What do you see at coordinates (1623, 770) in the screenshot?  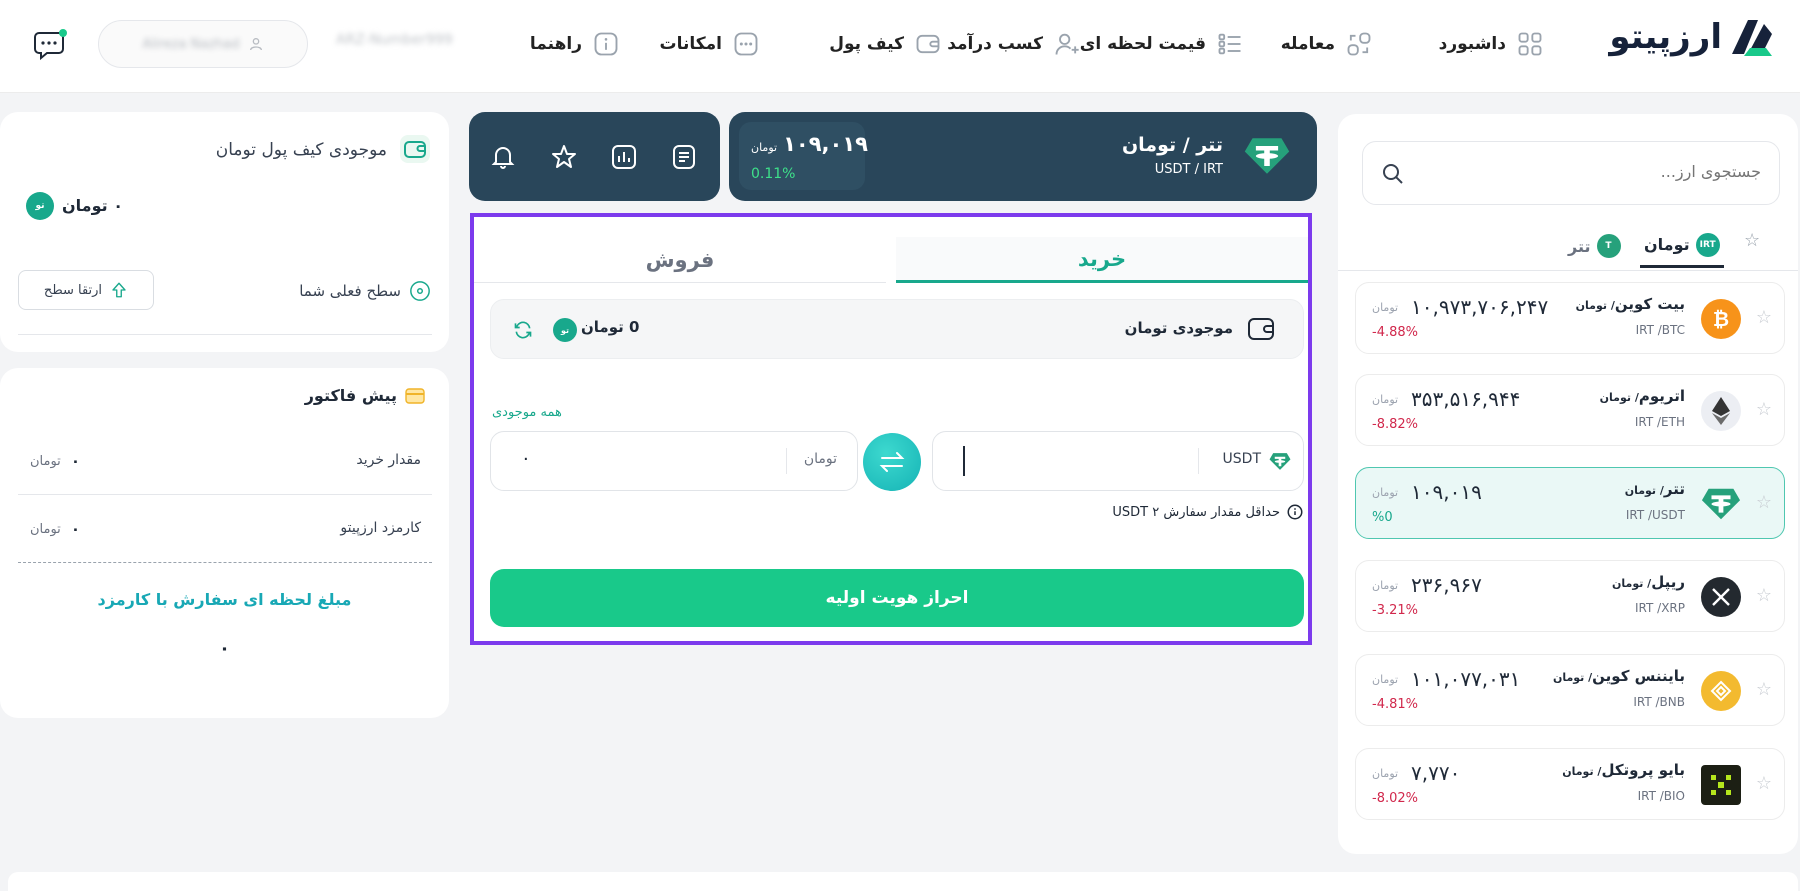 I see `coin-name: بایو پروتکل/ تومان` at bounding box center [1623, 770].